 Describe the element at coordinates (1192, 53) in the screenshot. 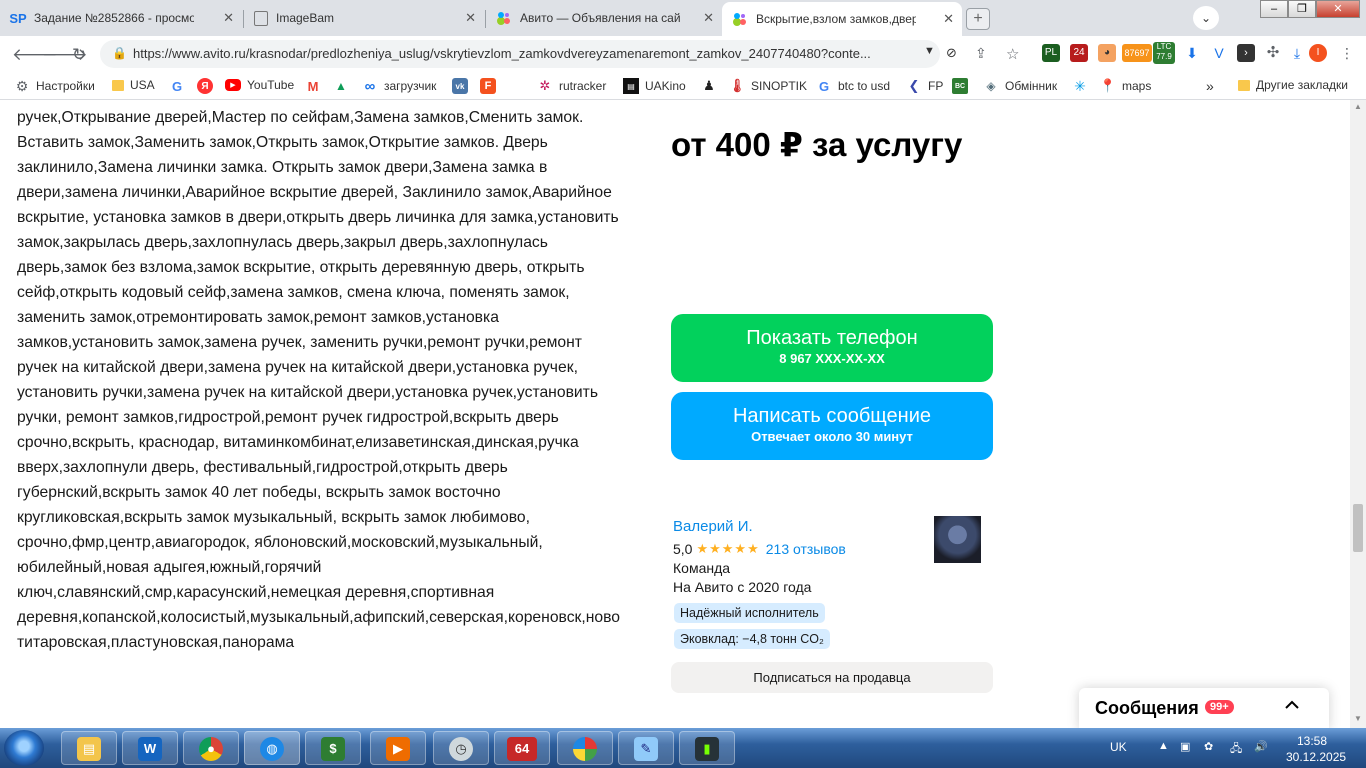

I see `download-extension-icon: ⬇` at that location.